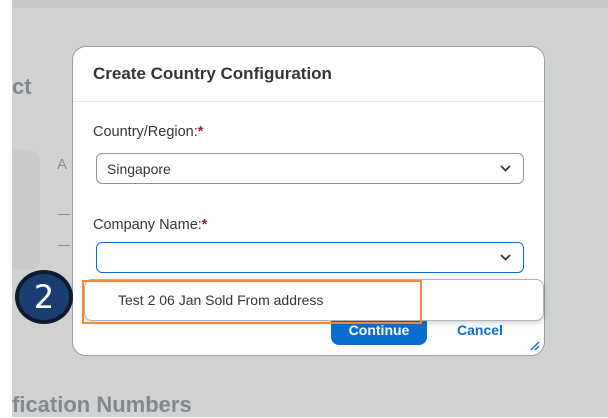  I want to click on step-number-badge: 2, so click(44, 297).